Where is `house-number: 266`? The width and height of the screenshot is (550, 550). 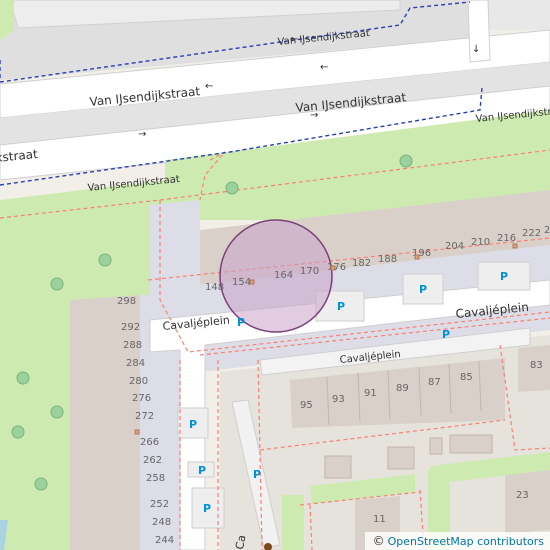 house-number: 266 is located at coordinates (149, 442).